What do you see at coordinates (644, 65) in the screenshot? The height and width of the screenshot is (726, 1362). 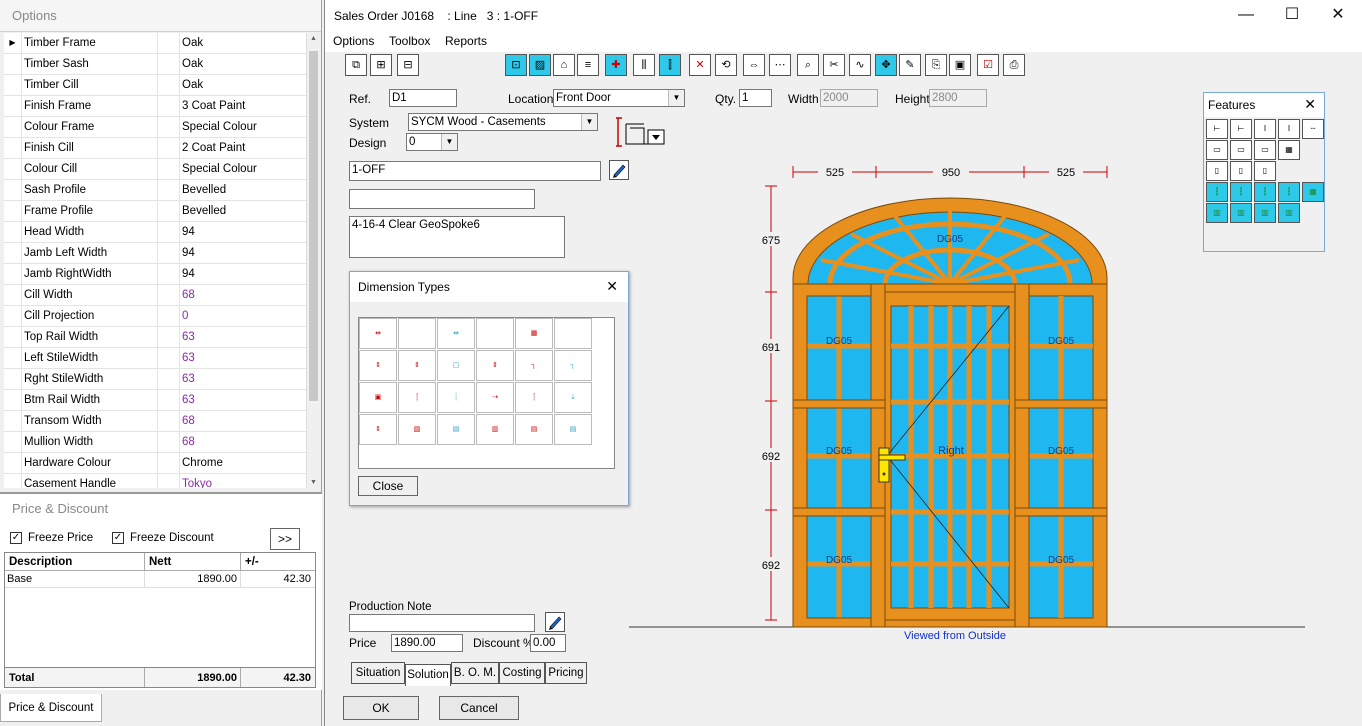 I see `columns-icon: ⫼` at bounding box center [644, 65].